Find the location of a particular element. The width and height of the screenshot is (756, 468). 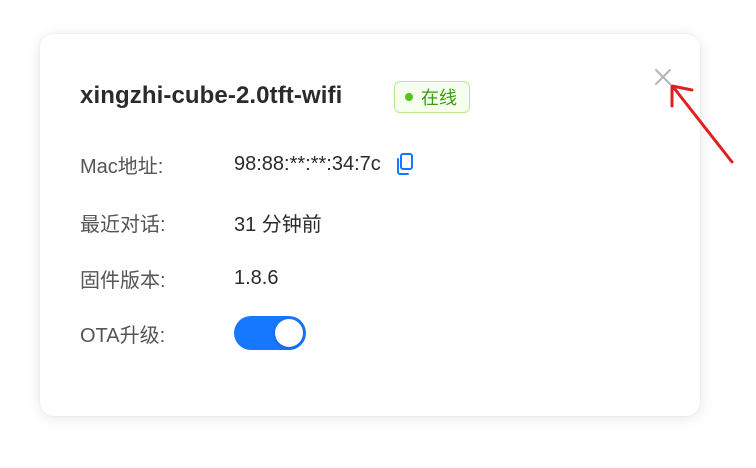

copy-icon is located at coordinates (404, 164).